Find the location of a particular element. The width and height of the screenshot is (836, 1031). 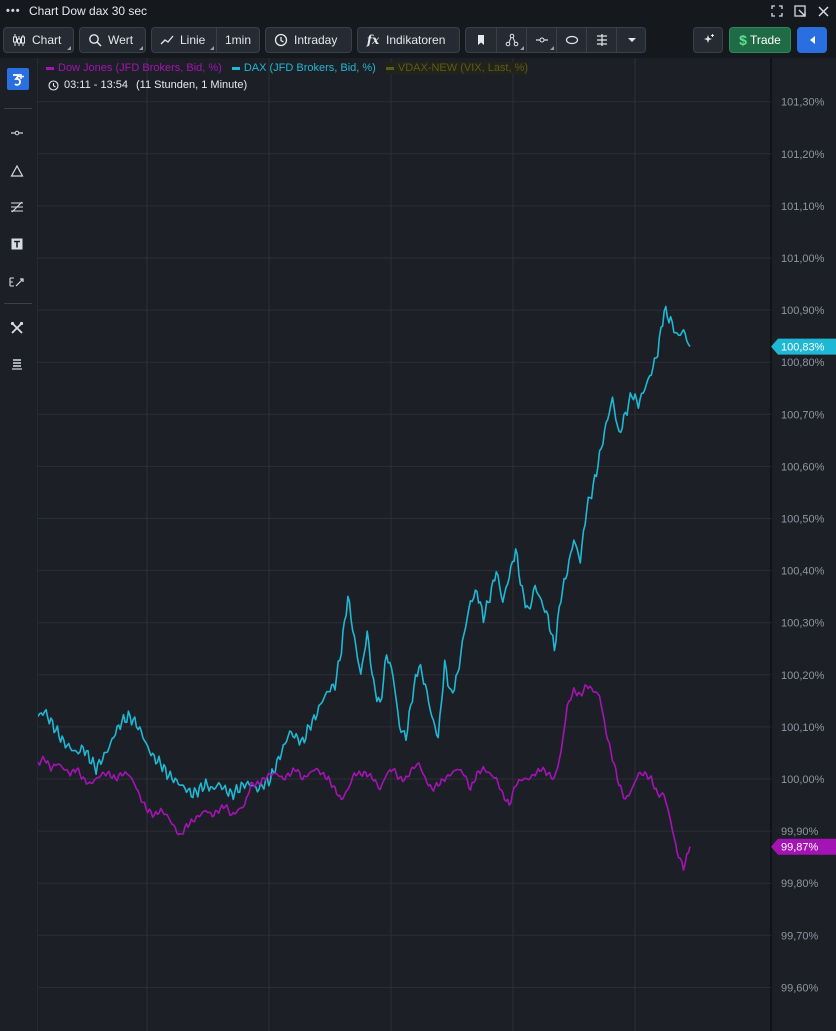

legend-dax-label: DAX (JFD Brokers, Bid, %) is located at coordinates (309, 68).